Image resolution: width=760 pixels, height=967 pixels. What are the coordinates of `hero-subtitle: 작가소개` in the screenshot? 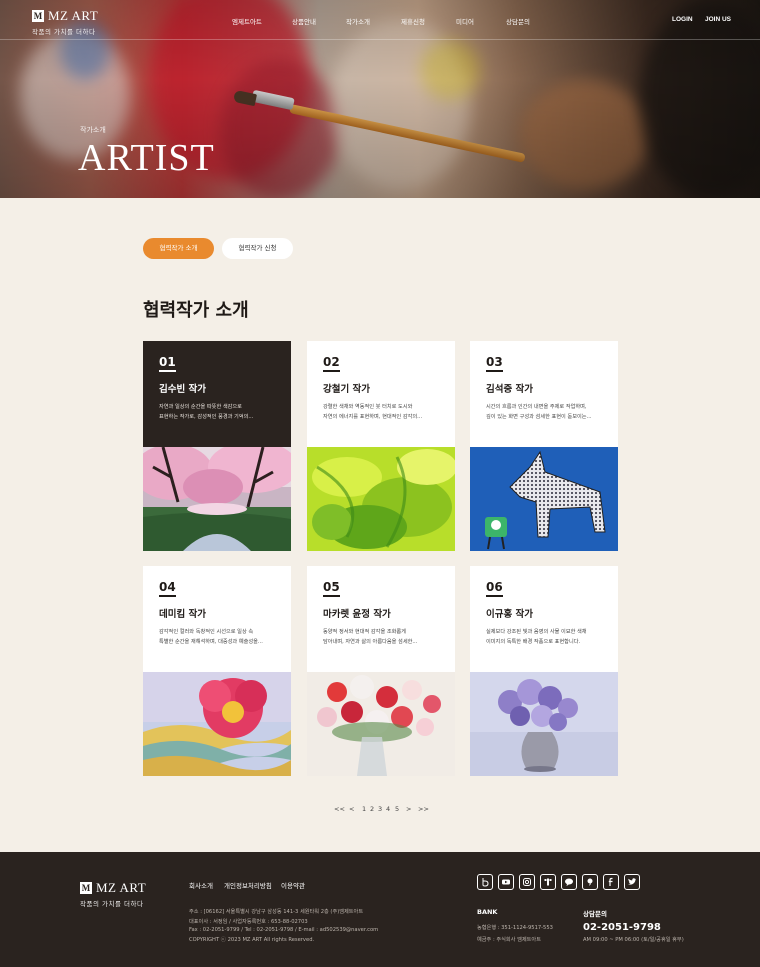 It's located at (93, 130).